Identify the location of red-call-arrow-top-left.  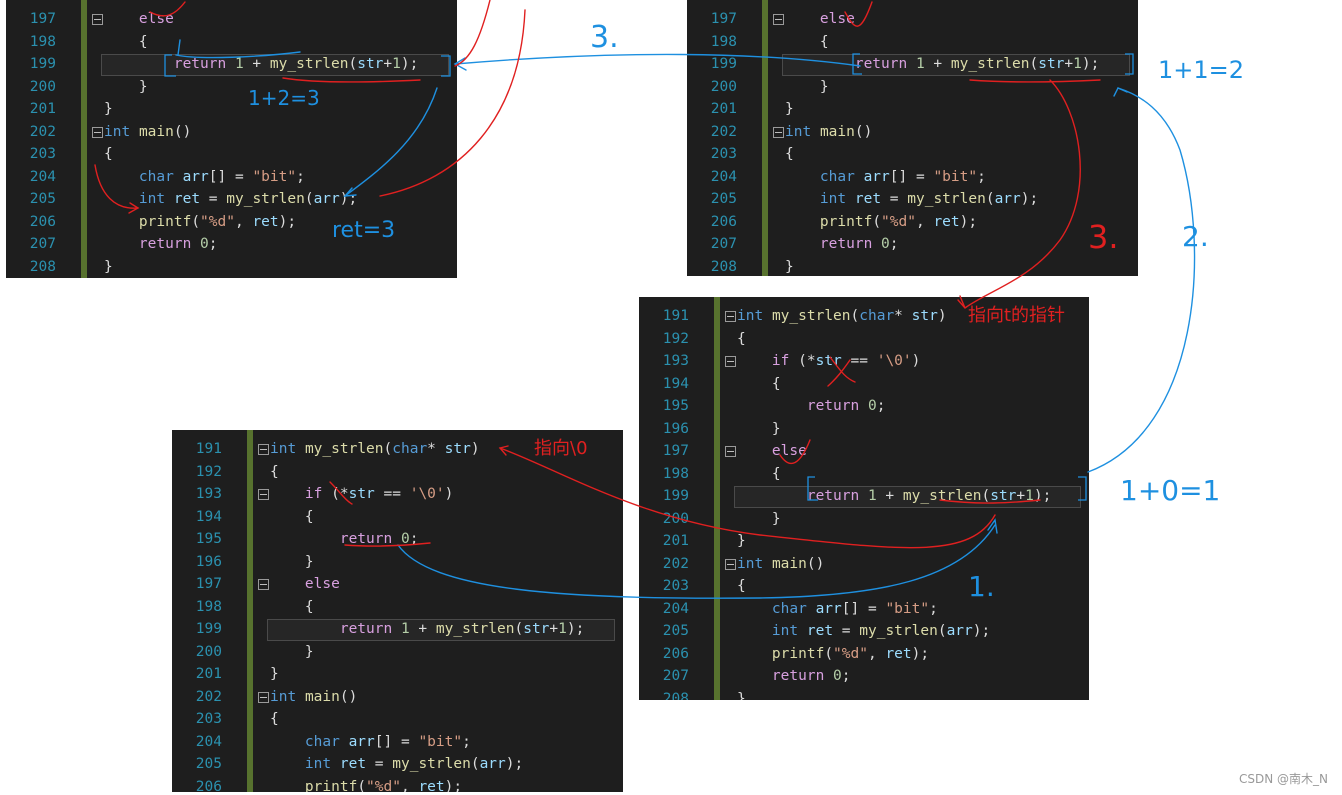
(452, 103).